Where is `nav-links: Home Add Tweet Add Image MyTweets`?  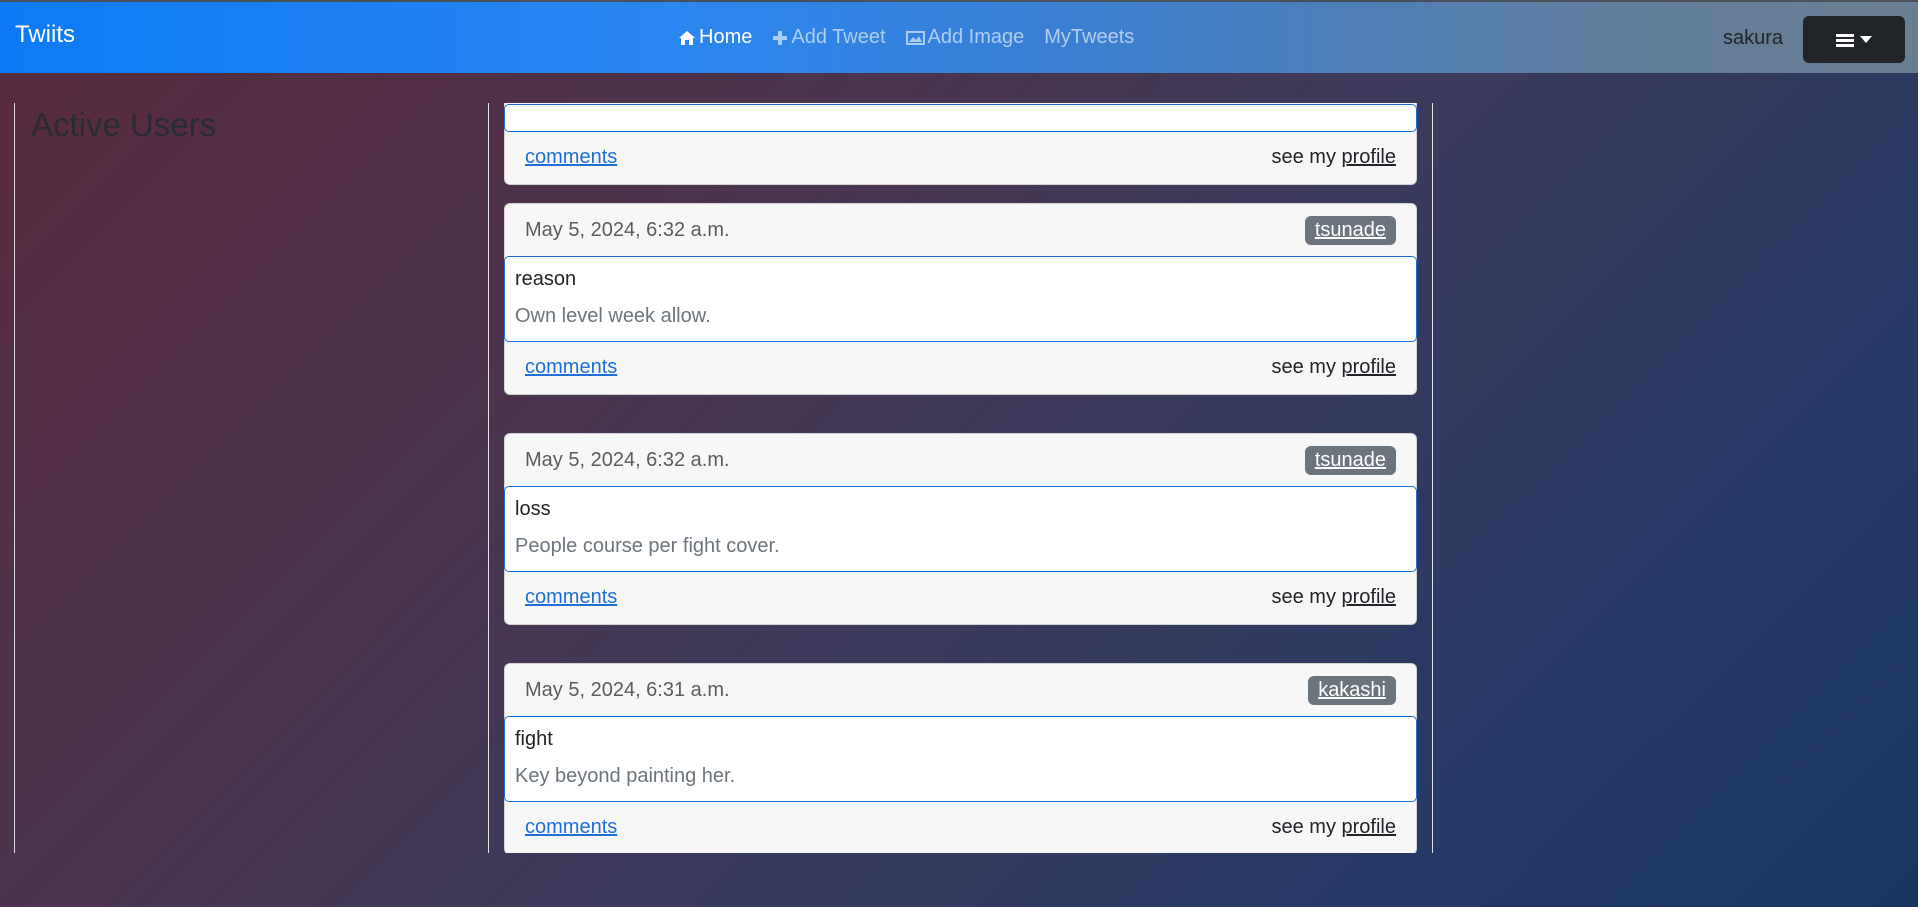 nav-links: Home Add Tweet Add Image MyTweets is located at coordinates (916, 37).